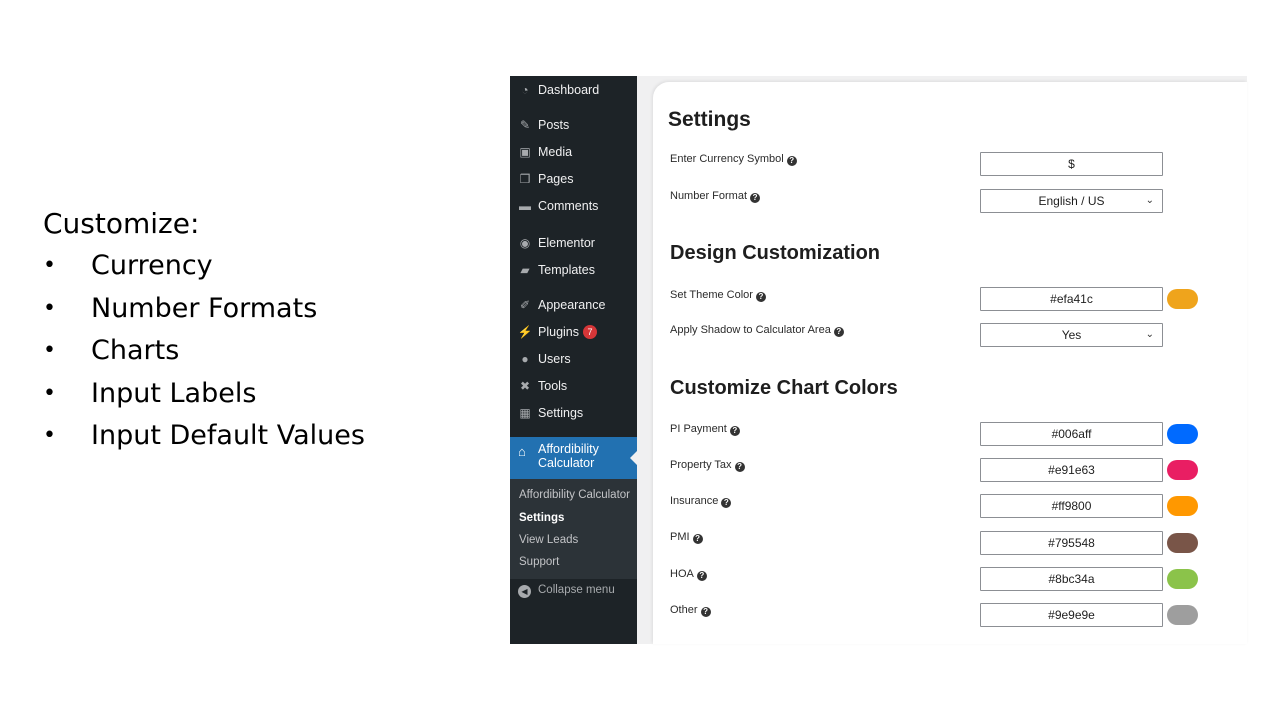 The width and height of the screenshot is (1280, 720). Describe the element at coordinates (1071, 579) in the screenshot. I see `hoa-color-input: #8bc34a` at that location.